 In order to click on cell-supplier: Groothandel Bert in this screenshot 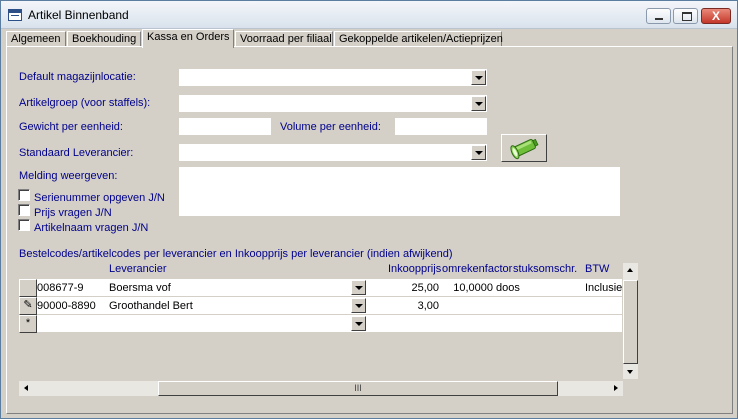, I will do `click(151, 306)`.